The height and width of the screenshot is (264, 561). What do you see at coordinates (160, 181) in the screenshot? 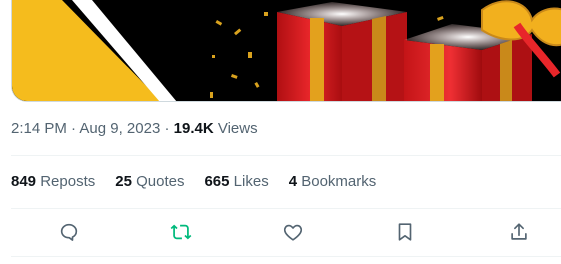
I see `quotes-label: Quotes` at bounding box center [160, 181].